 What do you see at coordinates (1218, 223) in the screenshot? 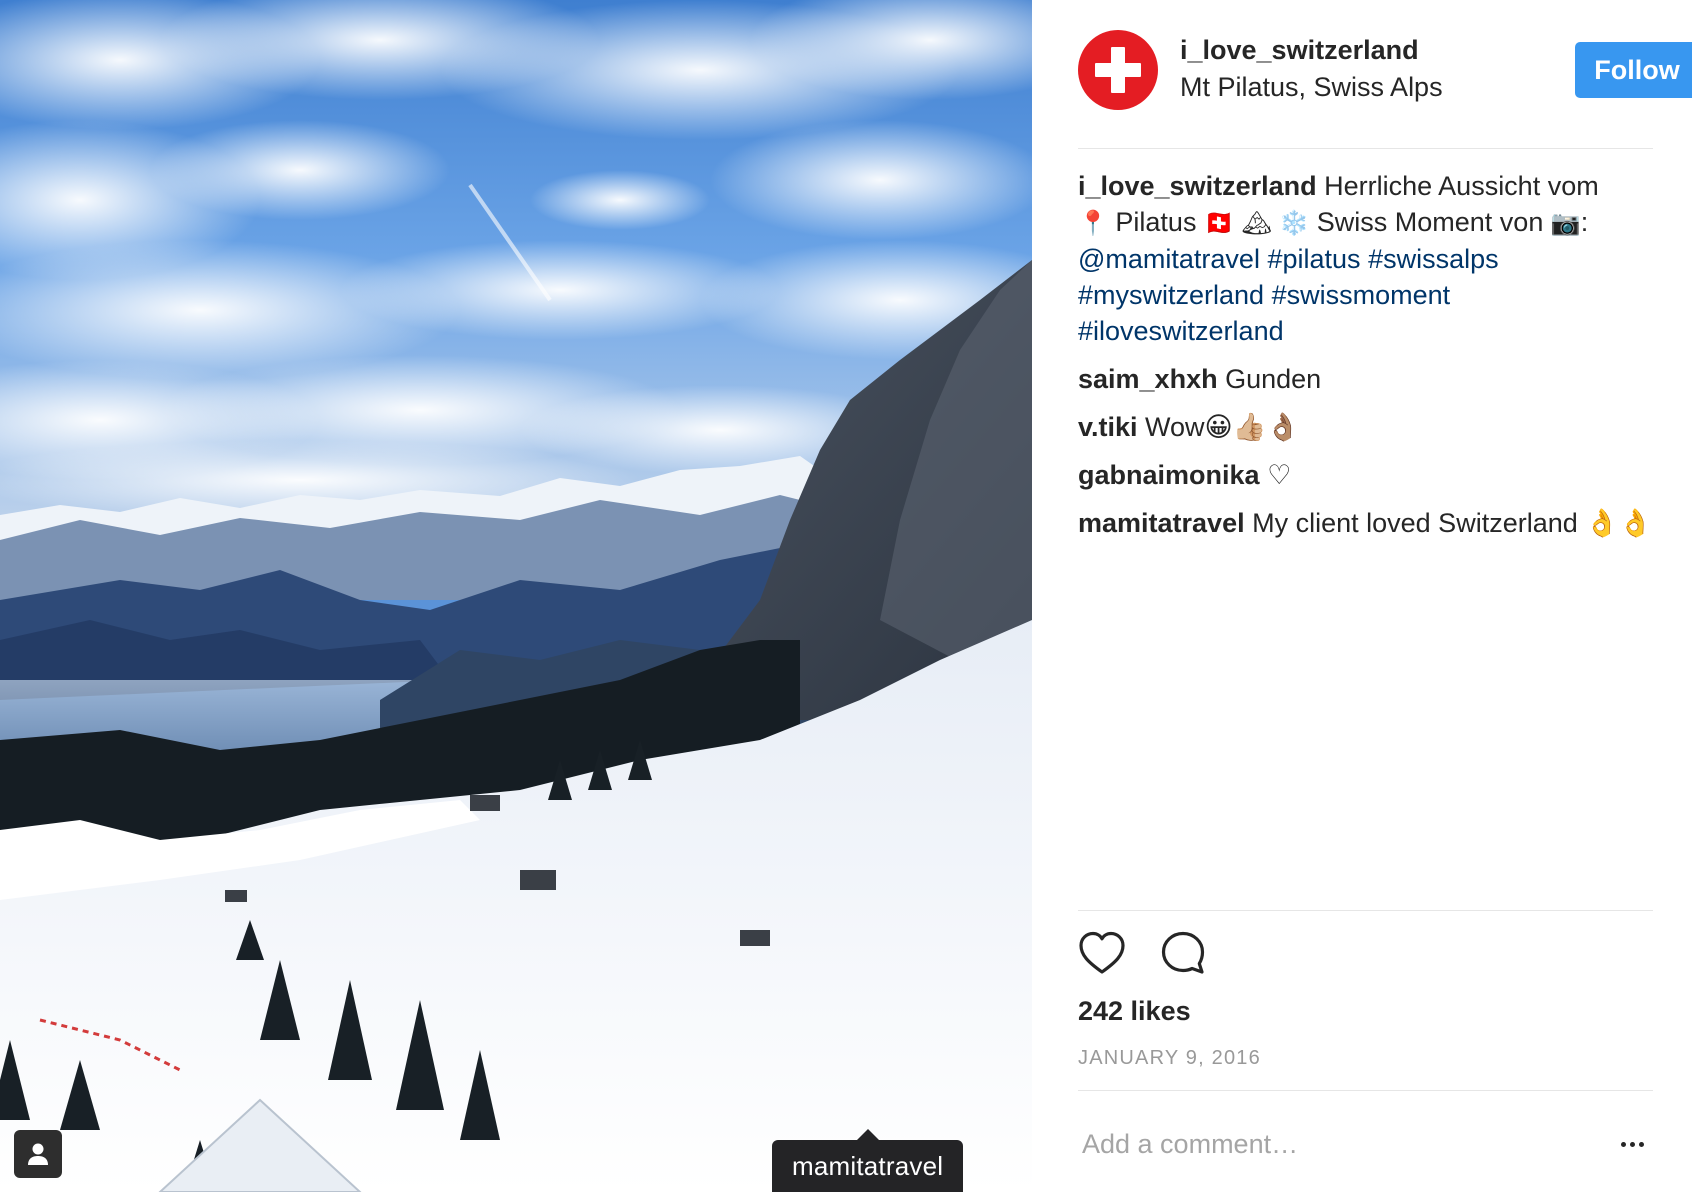
I see `swiss-flag-emoji: 🇨🇭` at bounding box center [1218, 223].